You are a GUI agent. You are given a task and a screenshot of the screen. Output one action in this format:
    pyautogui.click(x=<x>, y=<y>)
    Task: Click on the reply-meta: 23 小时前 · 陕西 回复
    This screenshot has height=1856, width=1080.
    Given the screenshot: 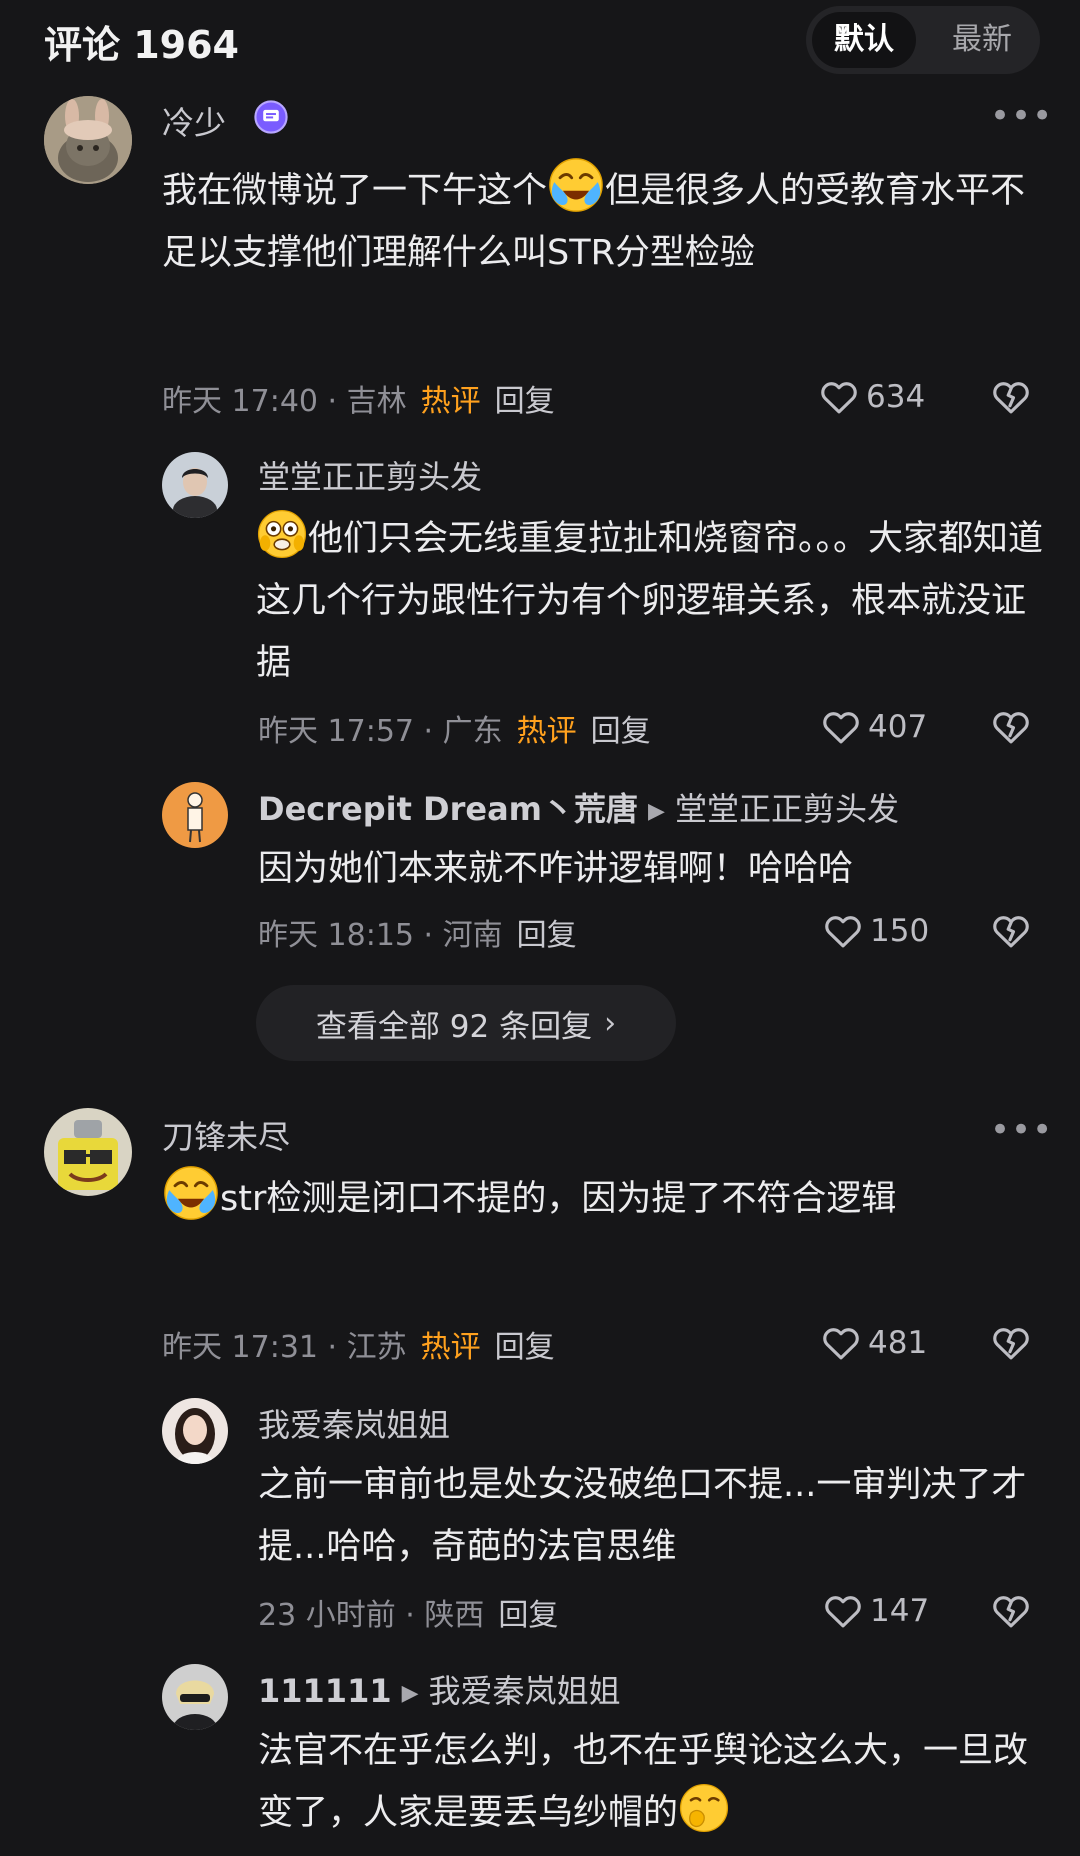 What is the action you would take?
    pyautogui.click(x=408, y=1615)
    